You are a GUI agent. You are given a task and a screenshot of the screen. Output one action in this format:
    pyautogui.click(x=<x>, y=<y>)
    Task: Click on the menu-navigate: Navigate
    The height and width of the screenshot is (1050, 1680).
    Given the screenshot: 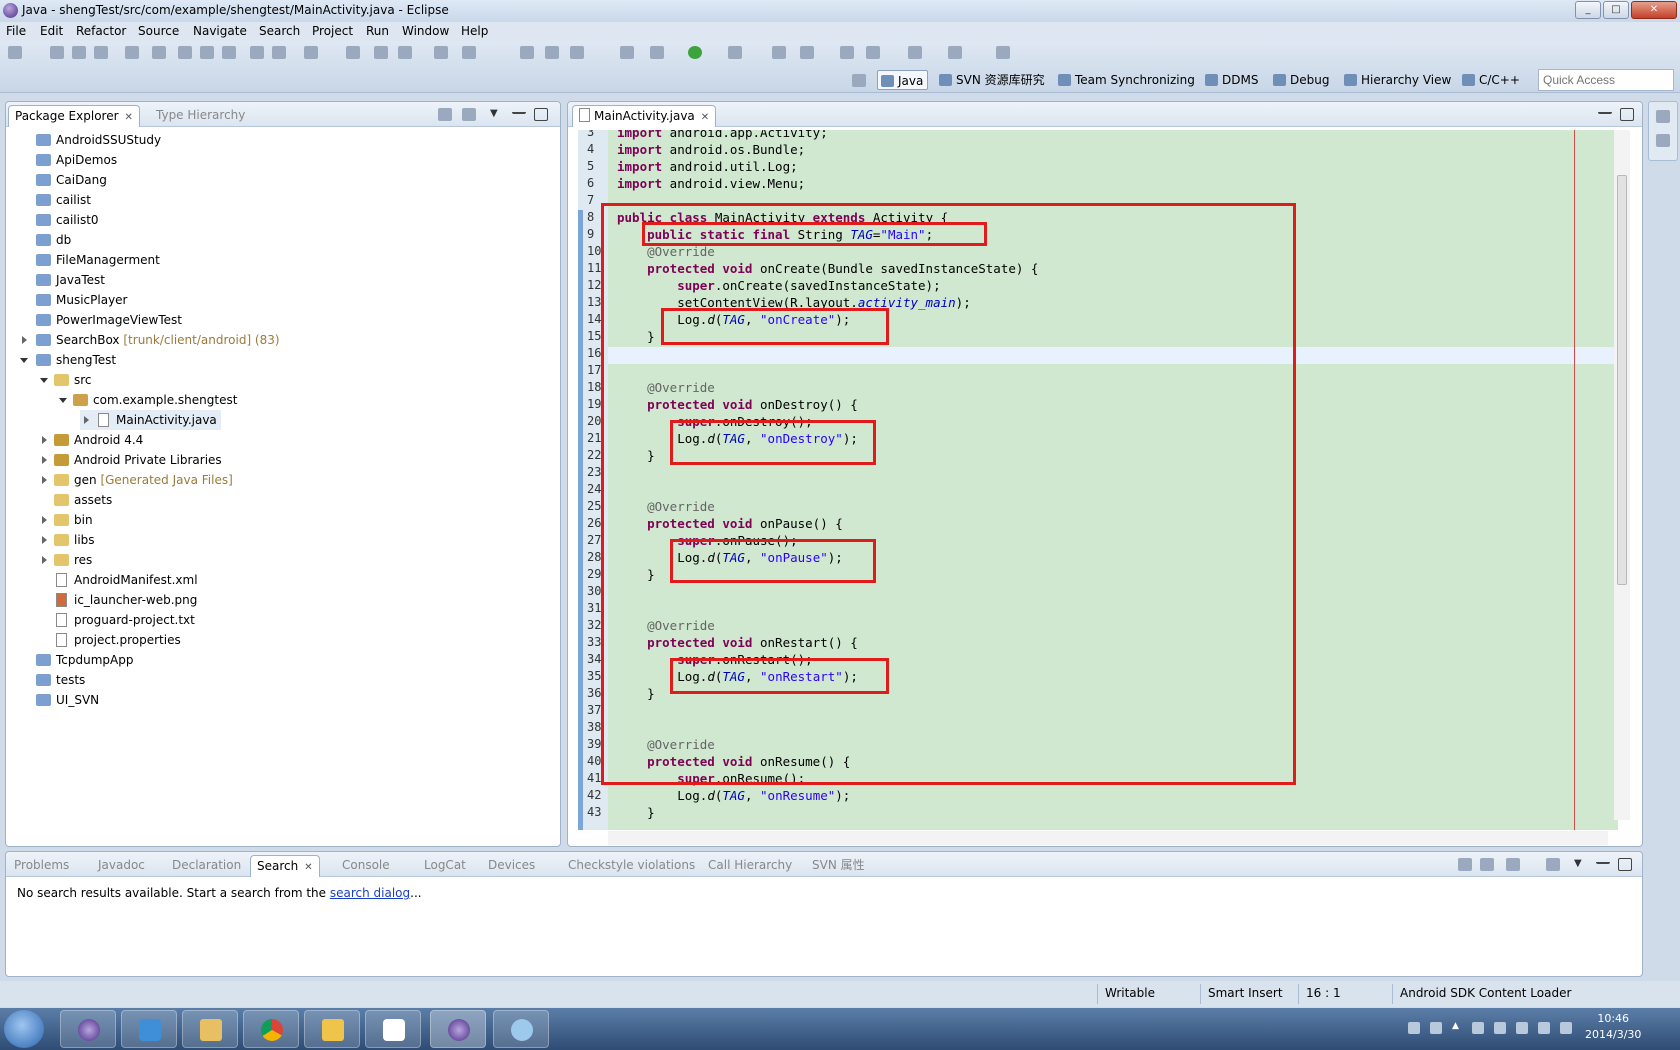 What is the action you would take?
    pyautogui.click(x=220, y=31)
    